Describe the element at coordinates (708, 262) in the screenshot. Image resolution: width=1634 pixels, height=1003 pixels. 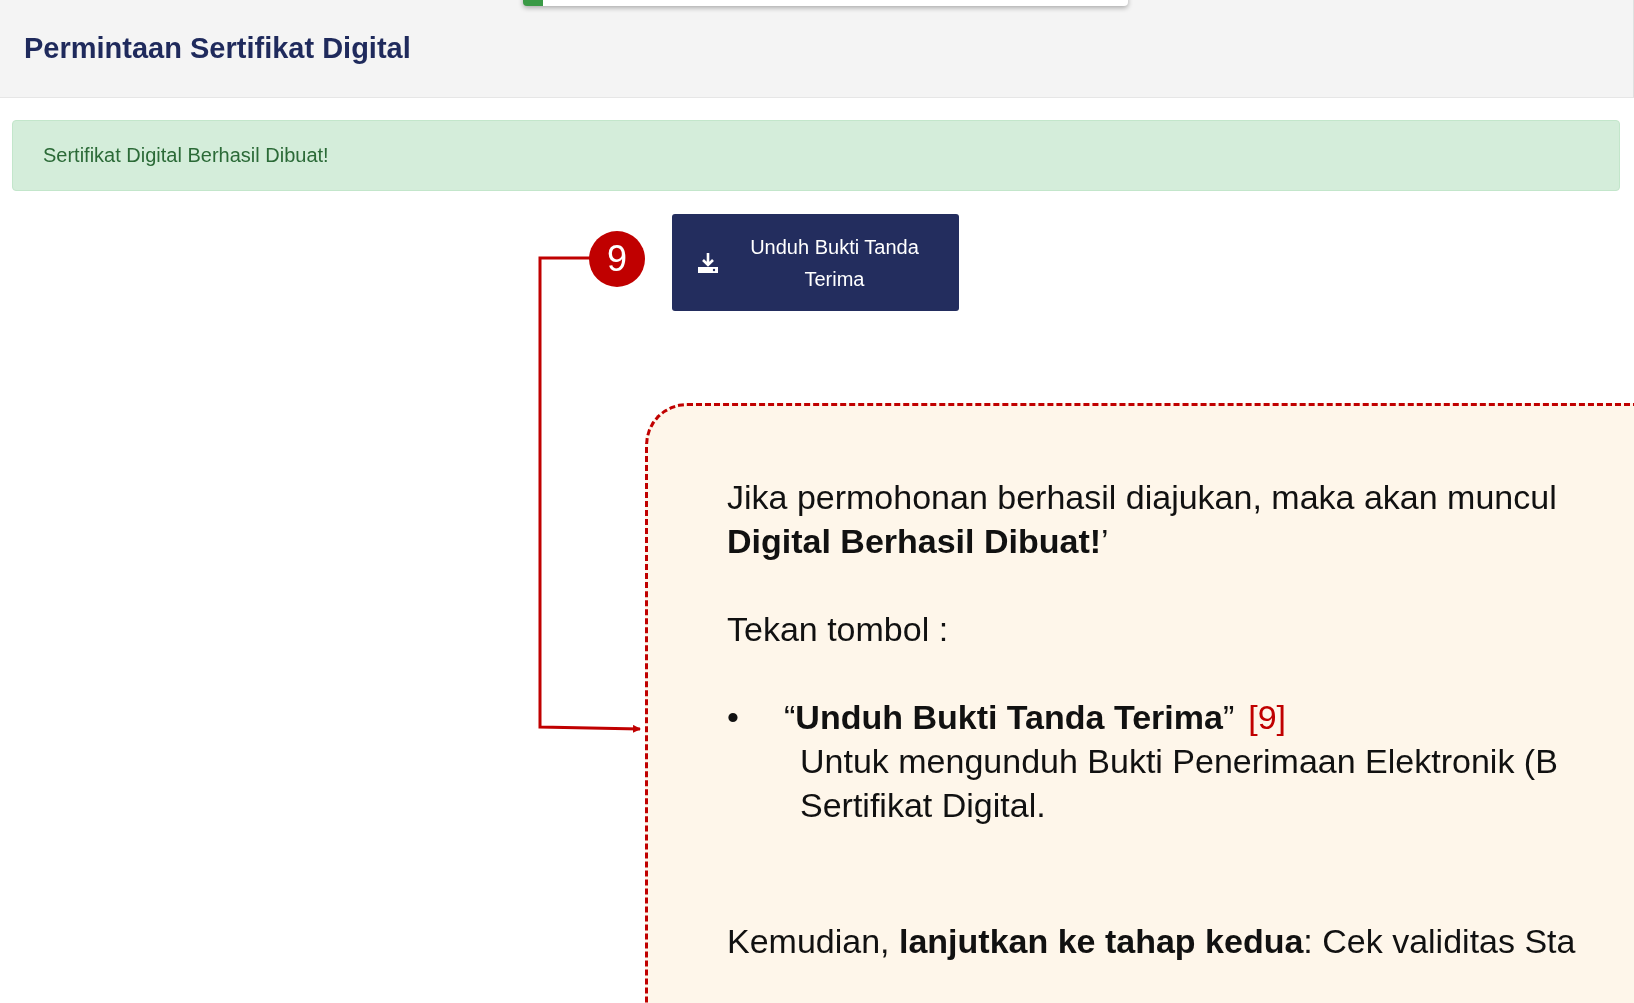
I see `download-icon` at that location.